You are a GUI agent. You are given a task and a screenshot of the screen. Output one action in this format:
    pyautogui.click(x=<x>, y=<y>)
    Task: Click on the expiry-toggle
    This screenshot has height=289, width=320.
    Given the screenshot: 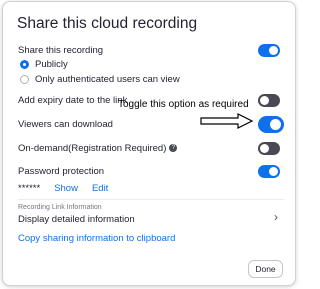 What is the action you would take?
    pyautogui.click(x=269, y=100)
    